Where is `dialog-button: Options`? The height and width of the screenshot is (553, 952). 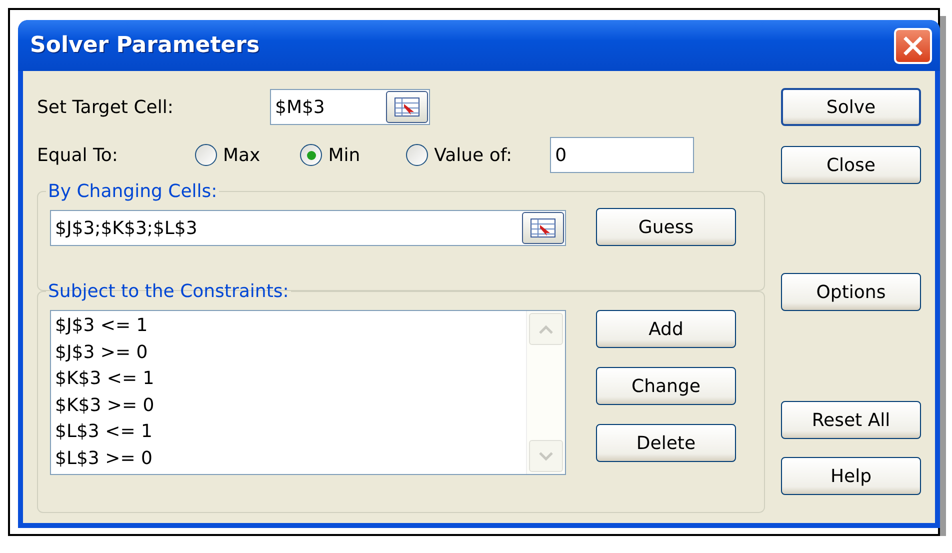 dialog-button: Options is located at coordinates (851, 292).